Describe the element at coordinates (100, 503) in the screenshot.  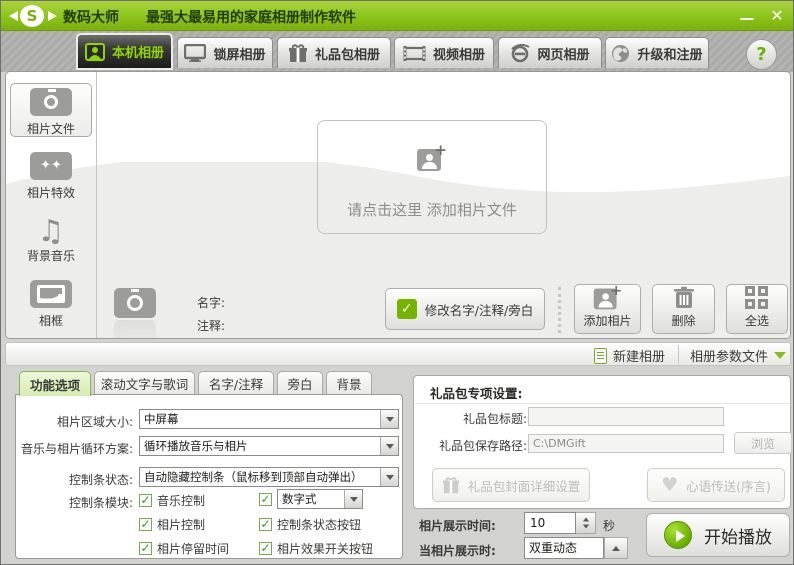
I see `control-bar-modules-label: 控制条模块:` at that location.